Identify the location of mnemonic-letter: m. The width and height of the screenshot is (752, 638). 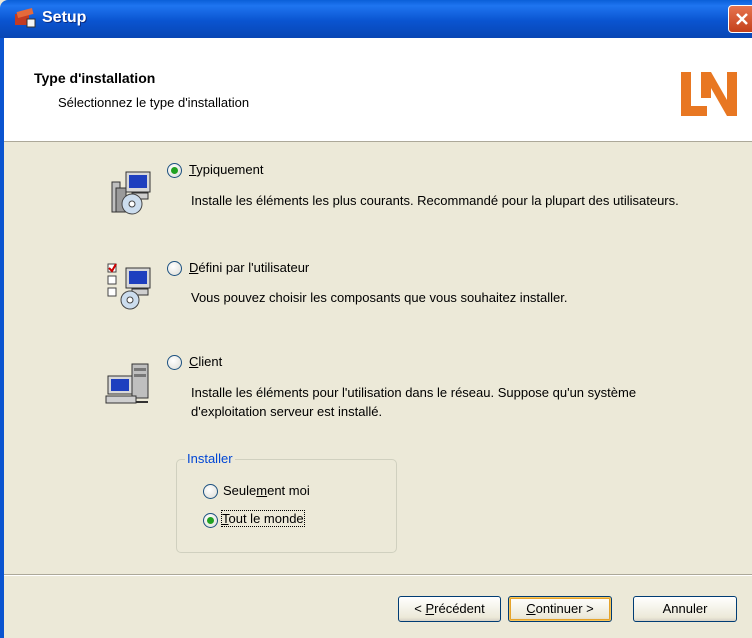
(262, 490).